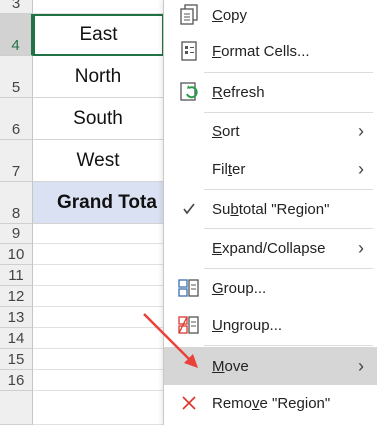  What do you see at coordinates (270, 403) in the screenshot?
I see `menu-item-remove-region: Remove "Region"` at bounding box center [270, 403].